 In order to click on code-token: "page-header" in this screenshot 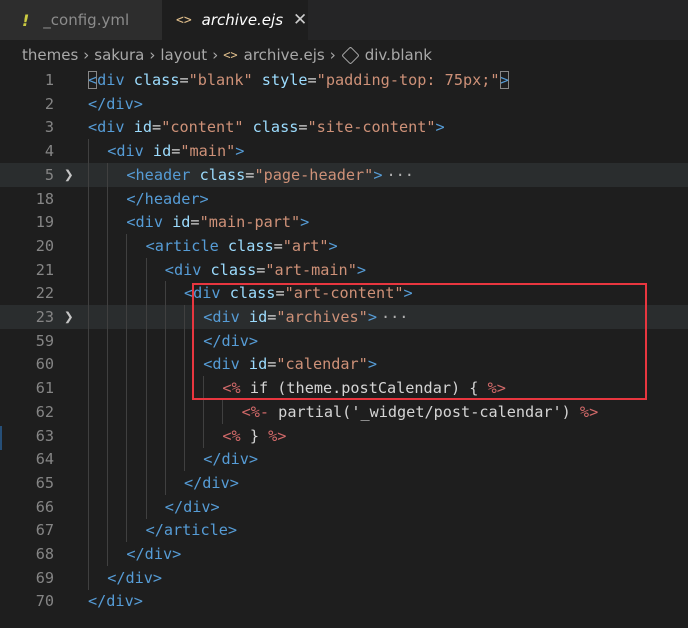, I will do `click(314, 174)`.